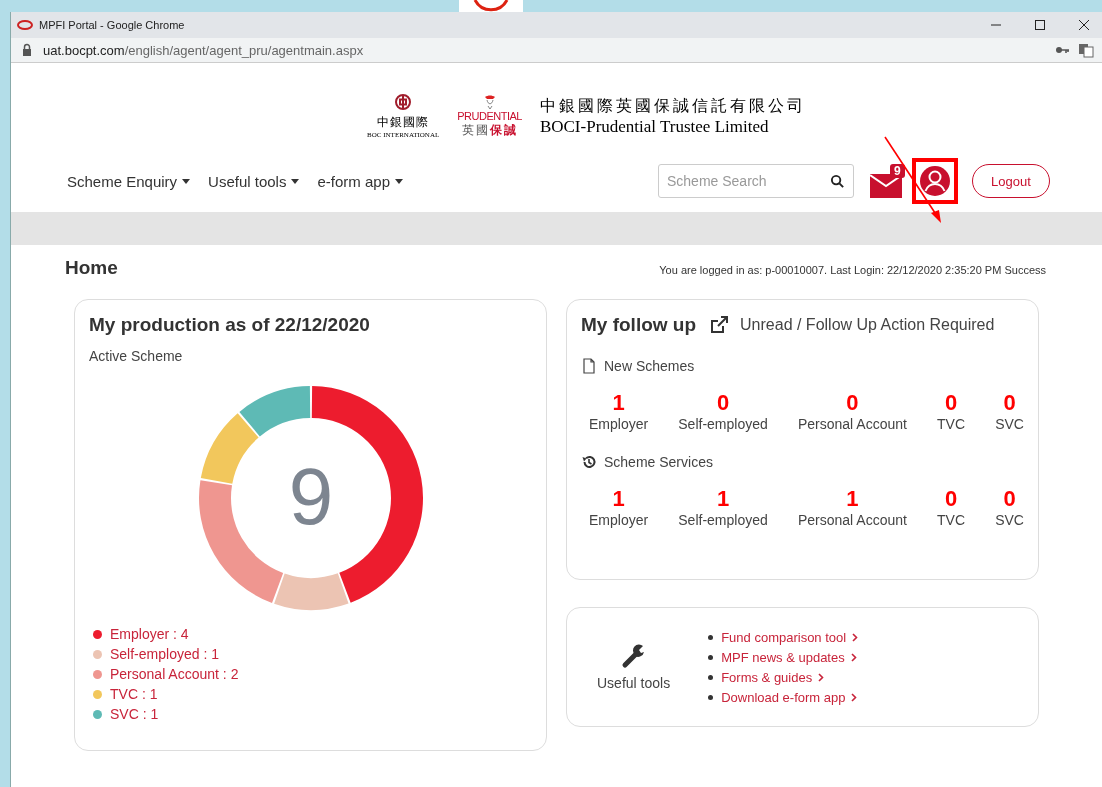  Describe the element at coordinates (403, 122) in the screenshot. I see `logo-text: 中銀國際` at that location.